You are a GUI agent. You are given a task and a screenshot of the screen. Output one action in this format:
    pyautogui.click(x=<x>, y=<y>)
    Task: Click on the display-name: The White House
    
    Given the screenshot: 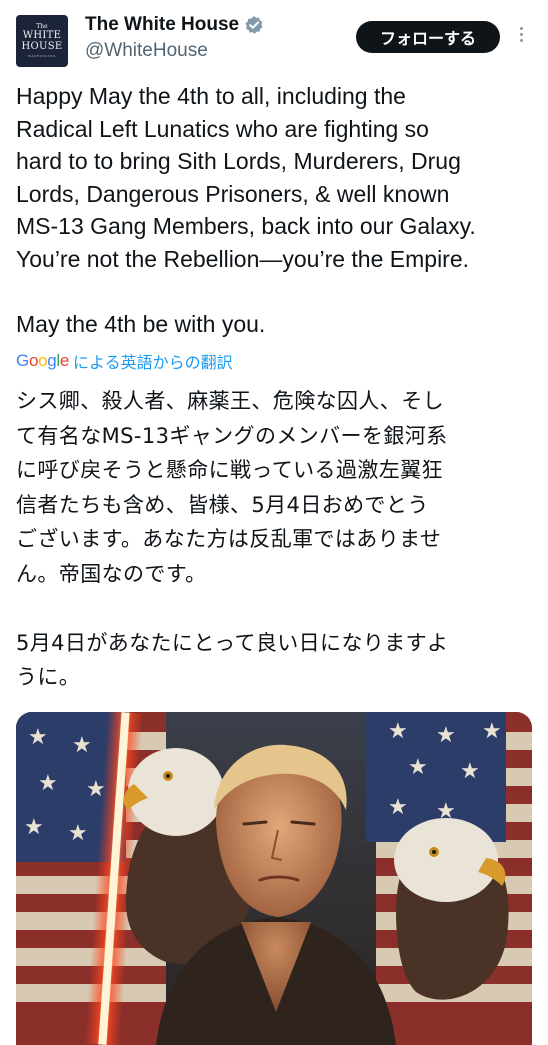 What is the action you would take?
    pyautogui.click(x=162, y=25)
    